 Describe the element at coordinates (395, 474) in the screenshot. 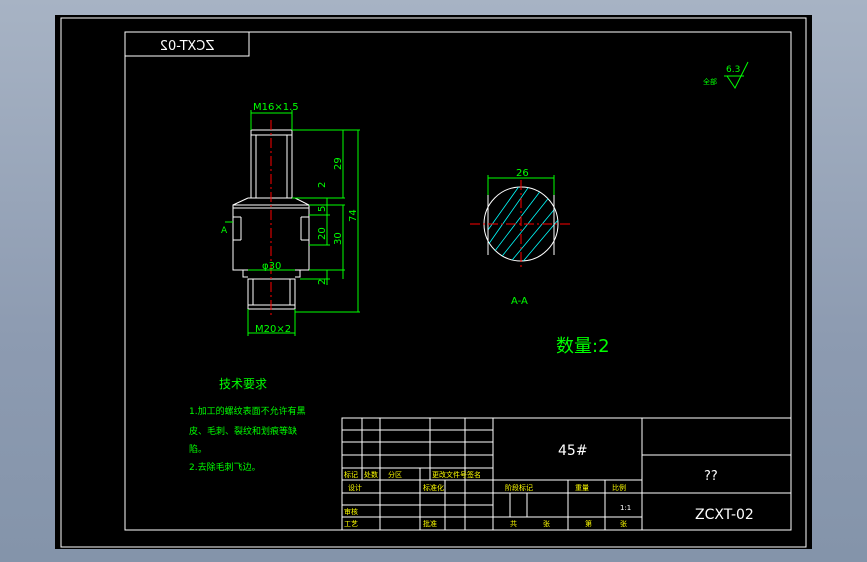

I see `tb-zone: 分区` at that location.